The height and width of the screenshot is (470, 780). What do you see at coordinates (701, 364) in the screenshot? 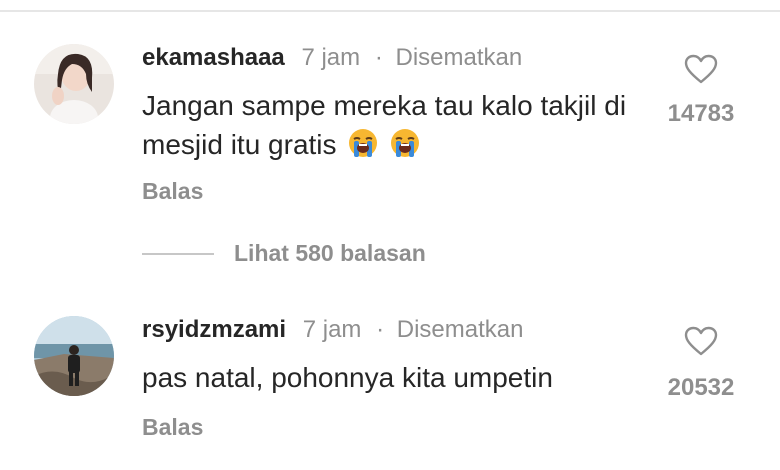
I see `like-control: 20532` at bounding box center [701, 364].